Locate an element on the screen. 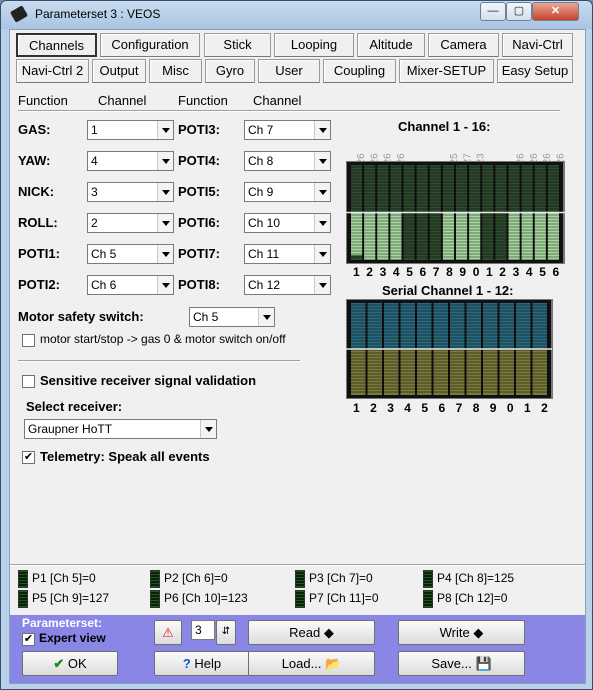  help-button: ? Help is located at coordinates (202, 663).